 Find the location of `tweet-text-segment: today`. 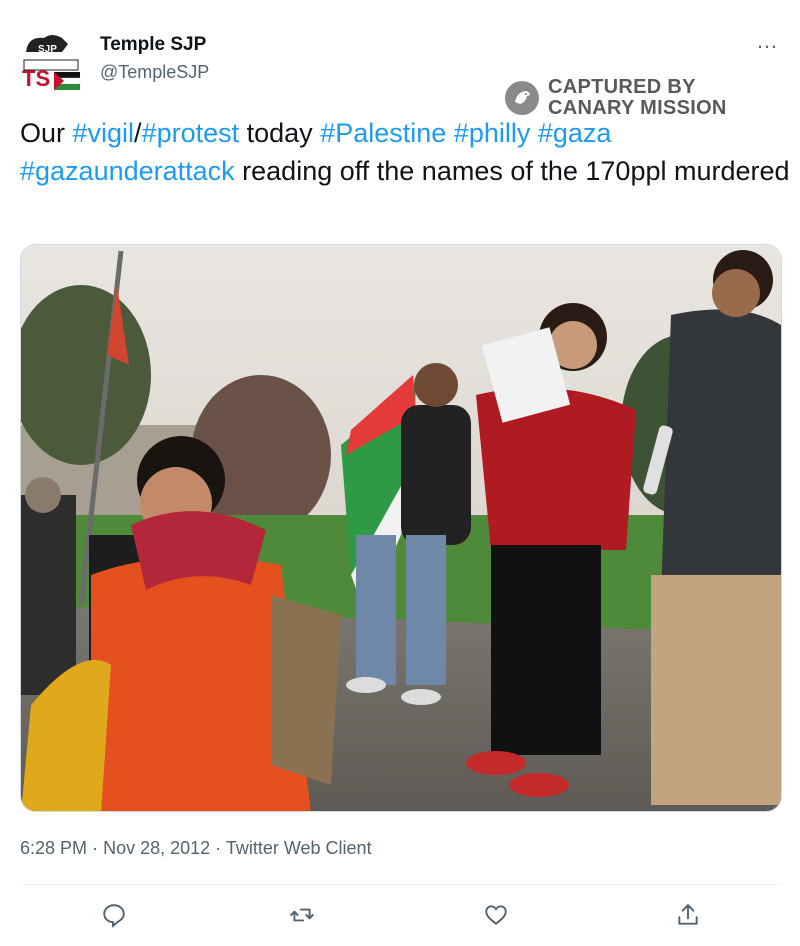

tweet-text-segment: today is located at coordinates (280, 133).